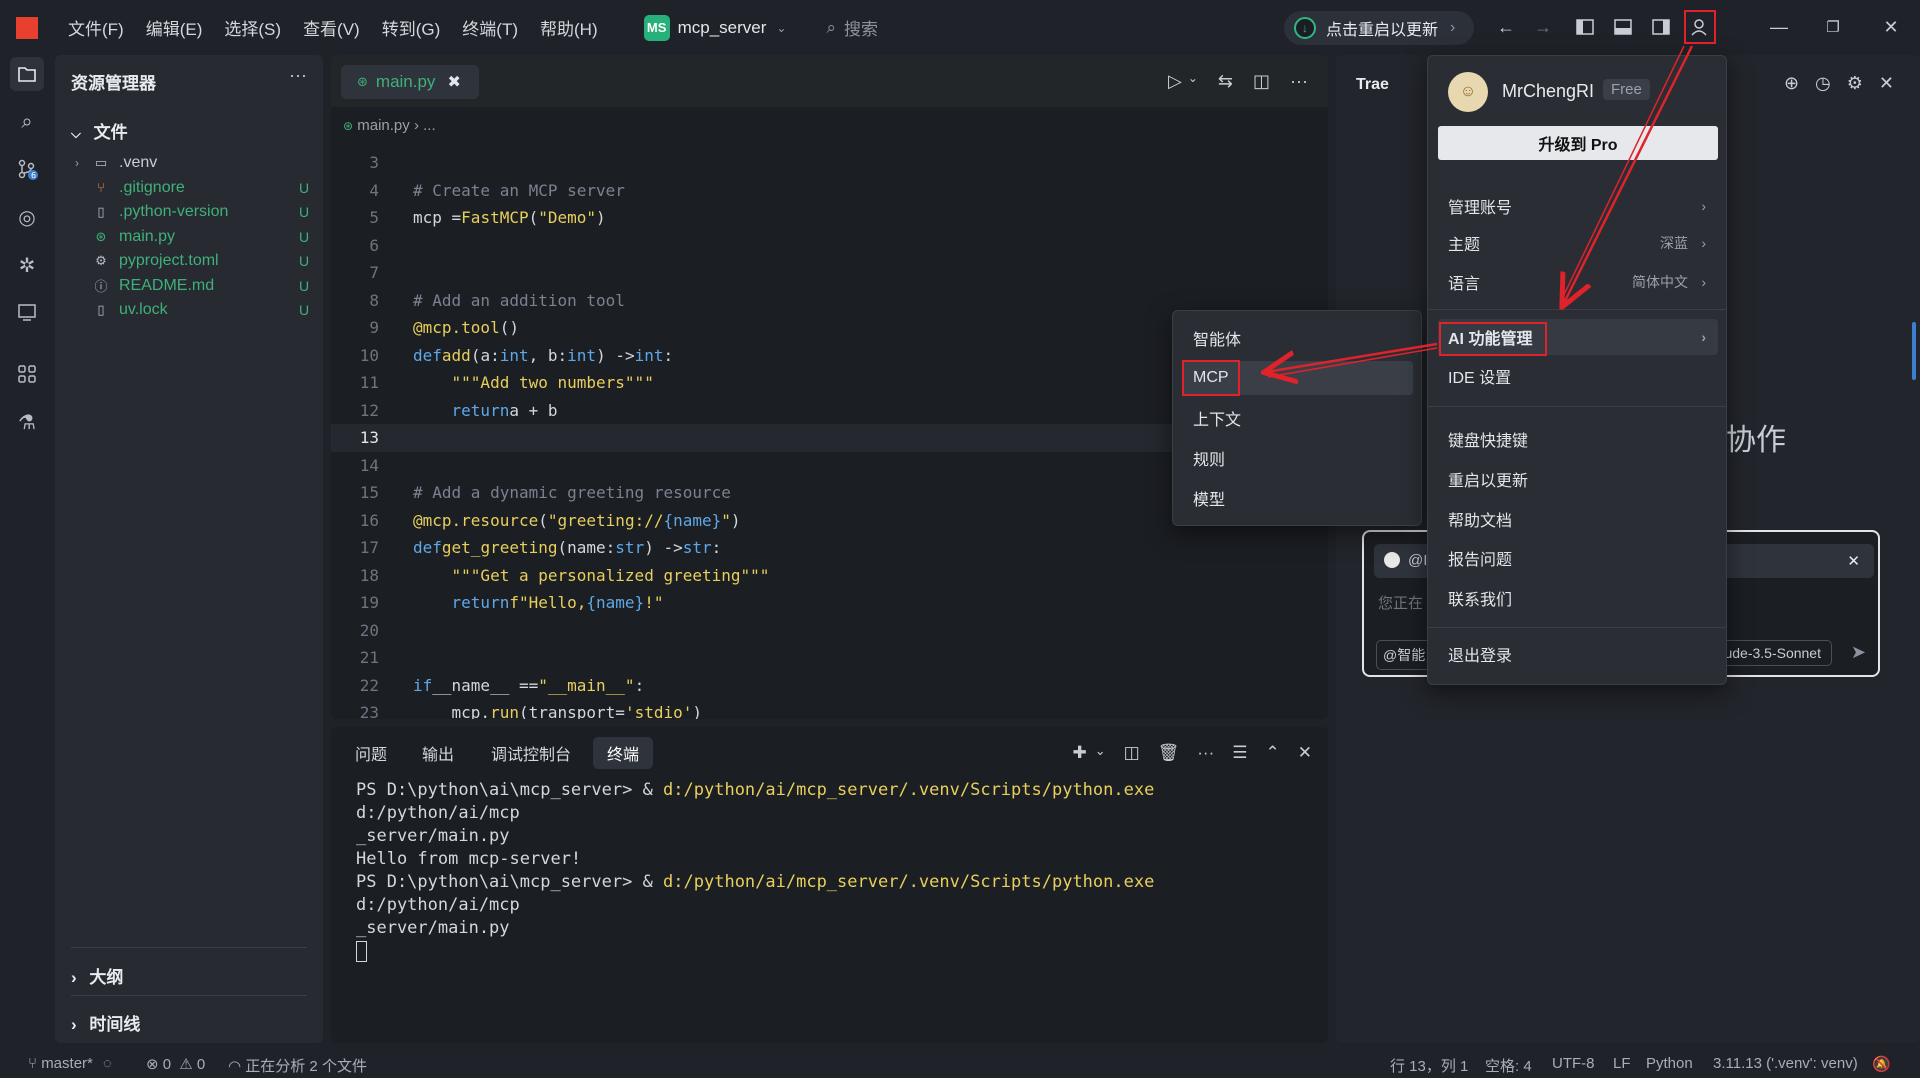  I want to click on python-interpreter: 3.11.13 ('.venv': venv), so click(1785, 1063).